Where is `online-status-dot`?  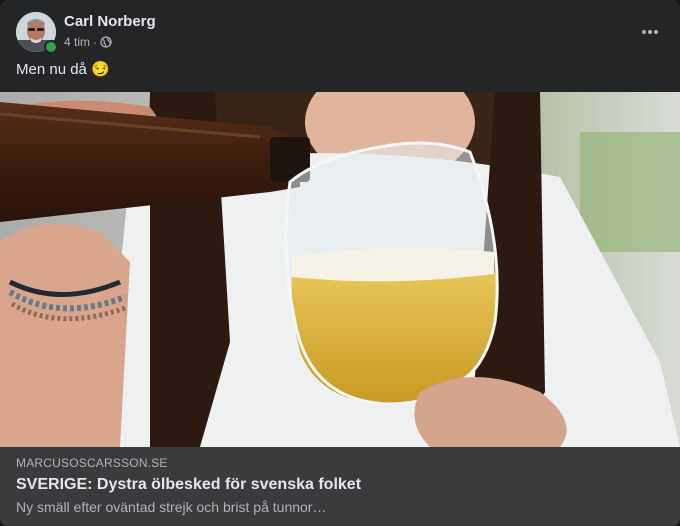
online-status-dot is located at coordinates (51, 47).